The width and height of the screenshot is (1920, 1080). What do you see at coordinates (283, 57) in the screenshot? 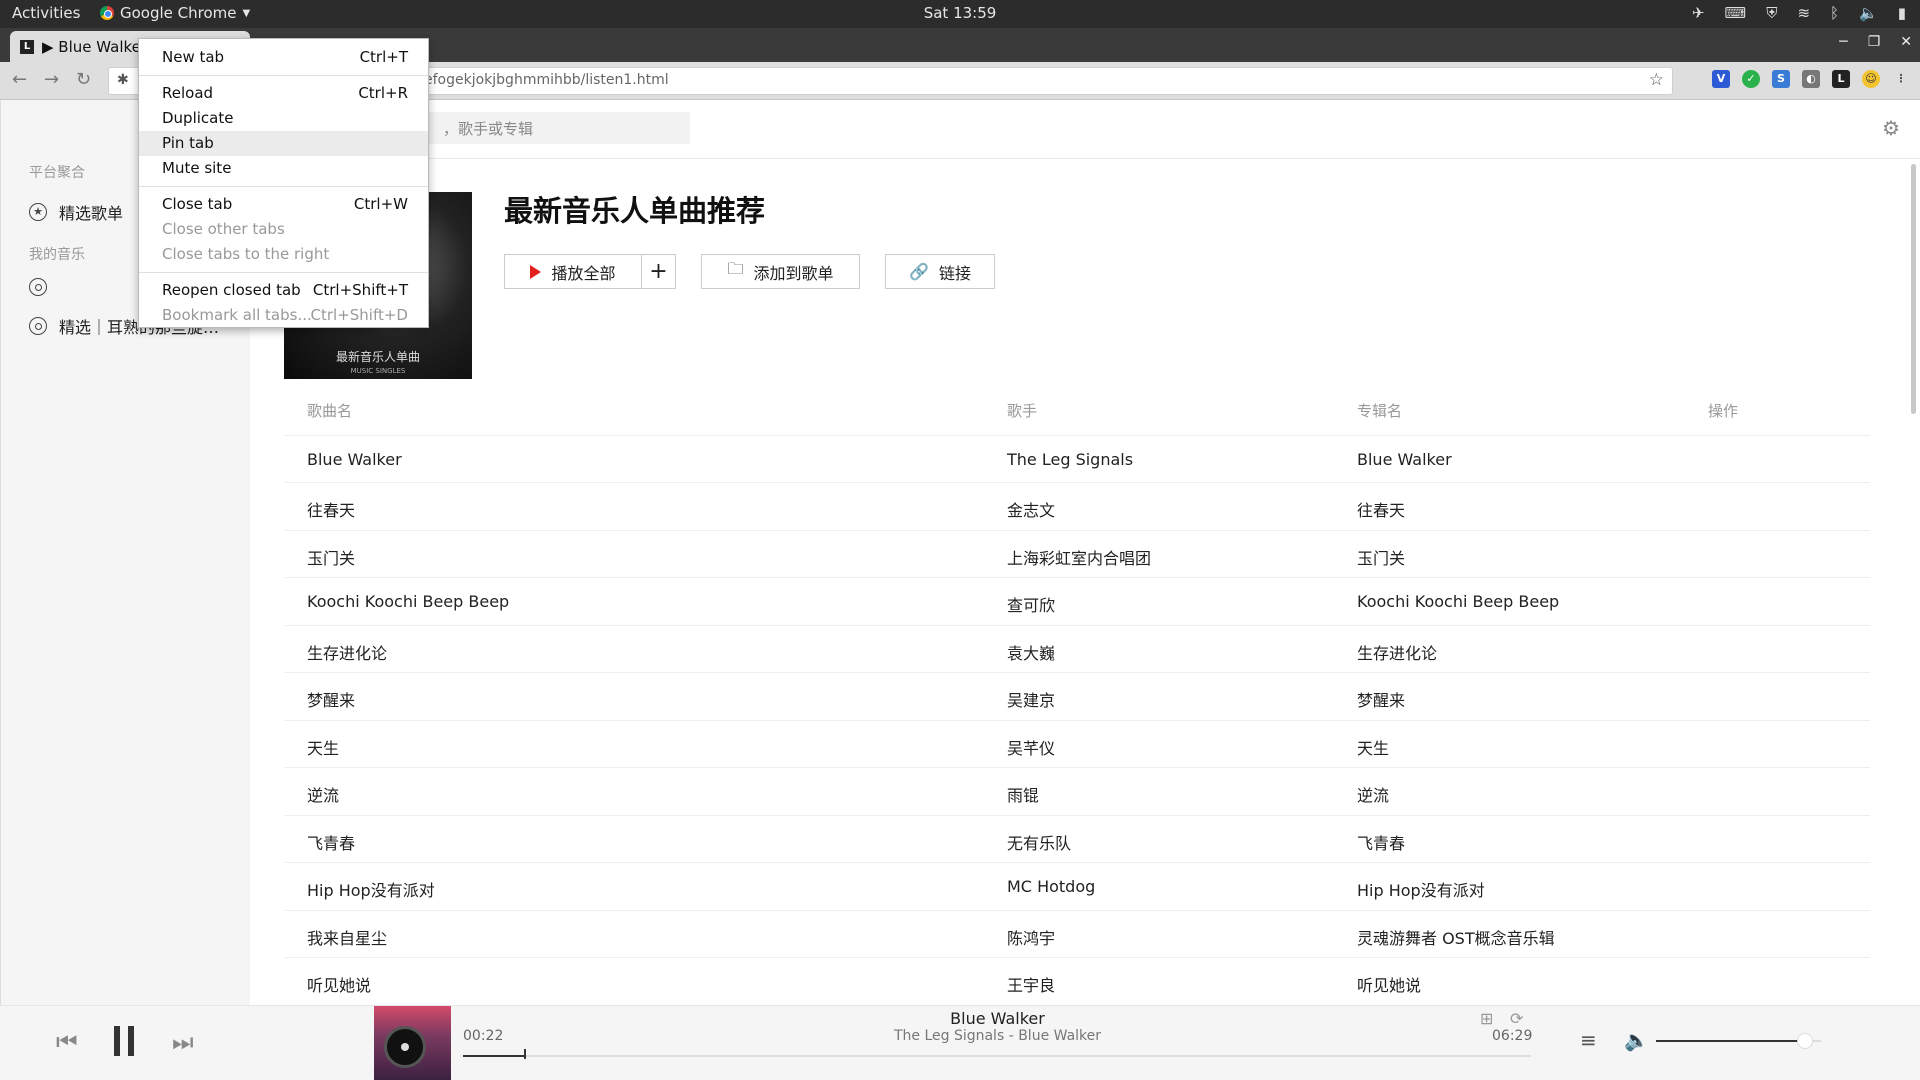
I see `menu-item-new-tab: New tab Ctrl+T` at bounding box center [283, 57].